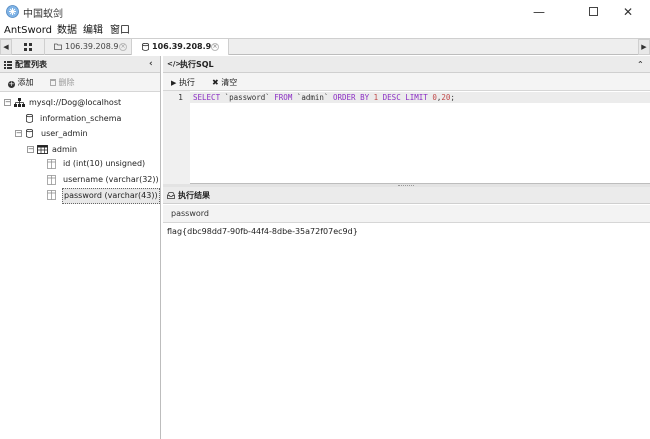 This screenshot has height=439, width=650. Describe the element at coordinates (406, 185) in the screenshot. I see `splitter-grip` at that location.